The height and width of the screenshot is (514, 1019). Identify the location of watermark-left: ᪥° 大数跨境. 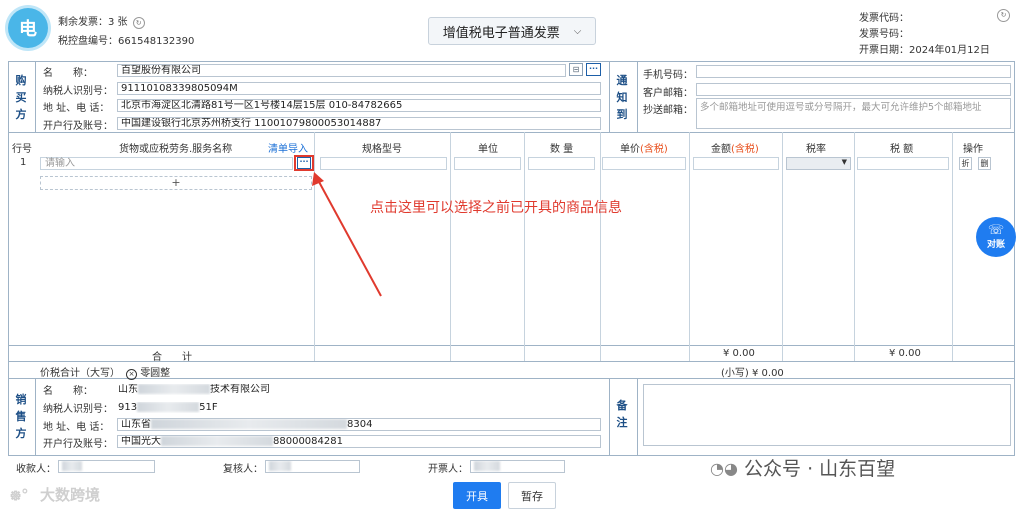
(55, 496).